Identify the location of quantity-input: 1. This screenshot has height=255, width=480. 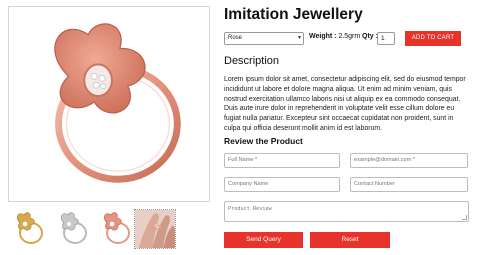
(386, 38).